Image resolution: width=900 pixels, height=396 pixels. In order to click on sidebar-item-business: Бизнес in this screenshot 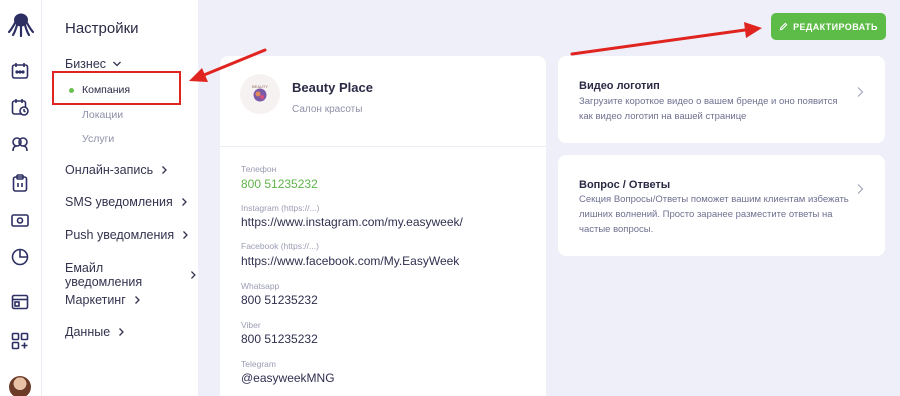, I will do `click(93, 64)`.